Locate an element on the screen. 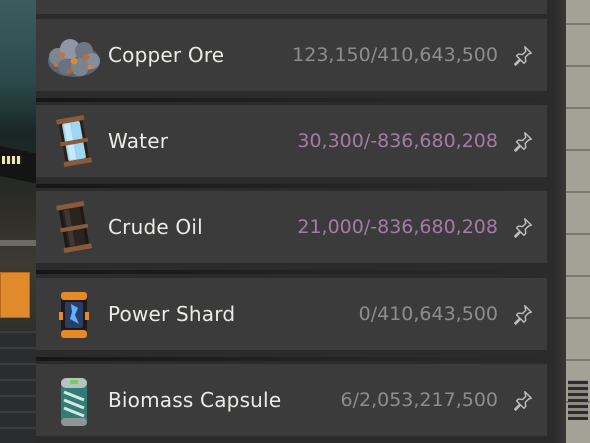  list-item-copper-ore: Copper Ore 123,150/410,643,500 is located at coordinates (291, 55).